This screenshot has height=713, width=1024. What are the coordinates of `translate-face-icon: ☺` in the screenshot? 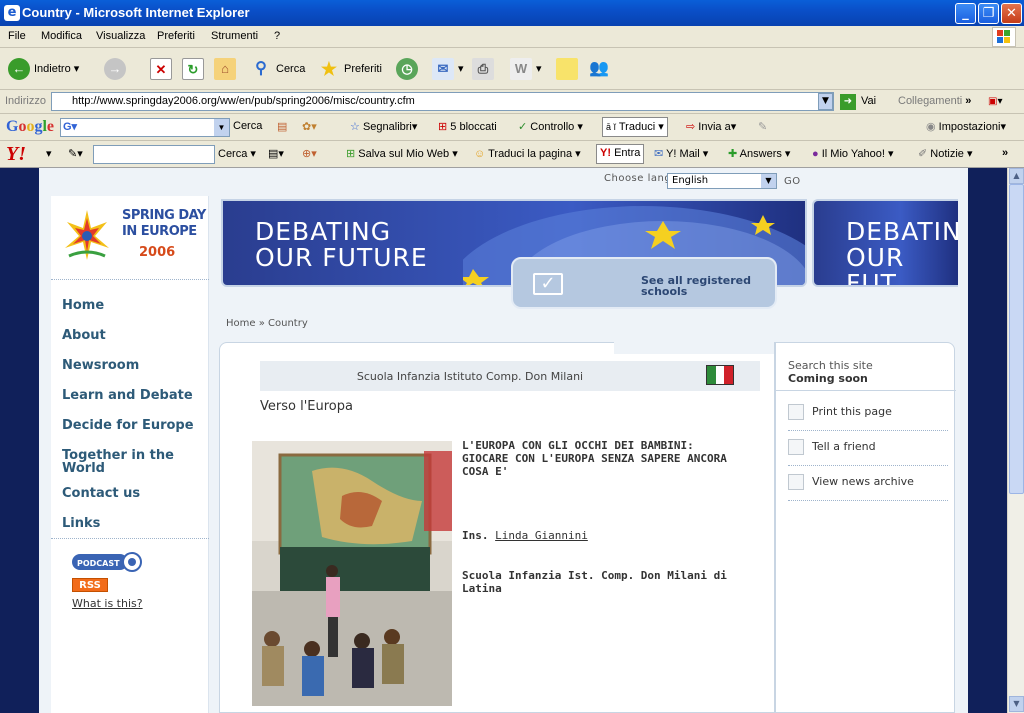 It's located at (480, 154).